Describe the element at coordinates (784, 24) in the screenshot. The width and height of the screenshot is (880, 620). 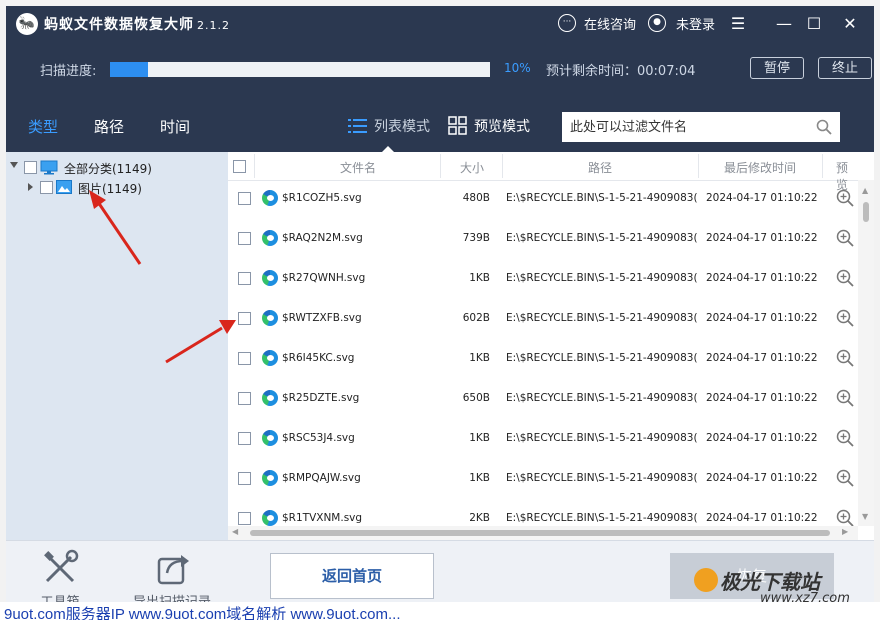
I see `minimize-button: —` at that location.